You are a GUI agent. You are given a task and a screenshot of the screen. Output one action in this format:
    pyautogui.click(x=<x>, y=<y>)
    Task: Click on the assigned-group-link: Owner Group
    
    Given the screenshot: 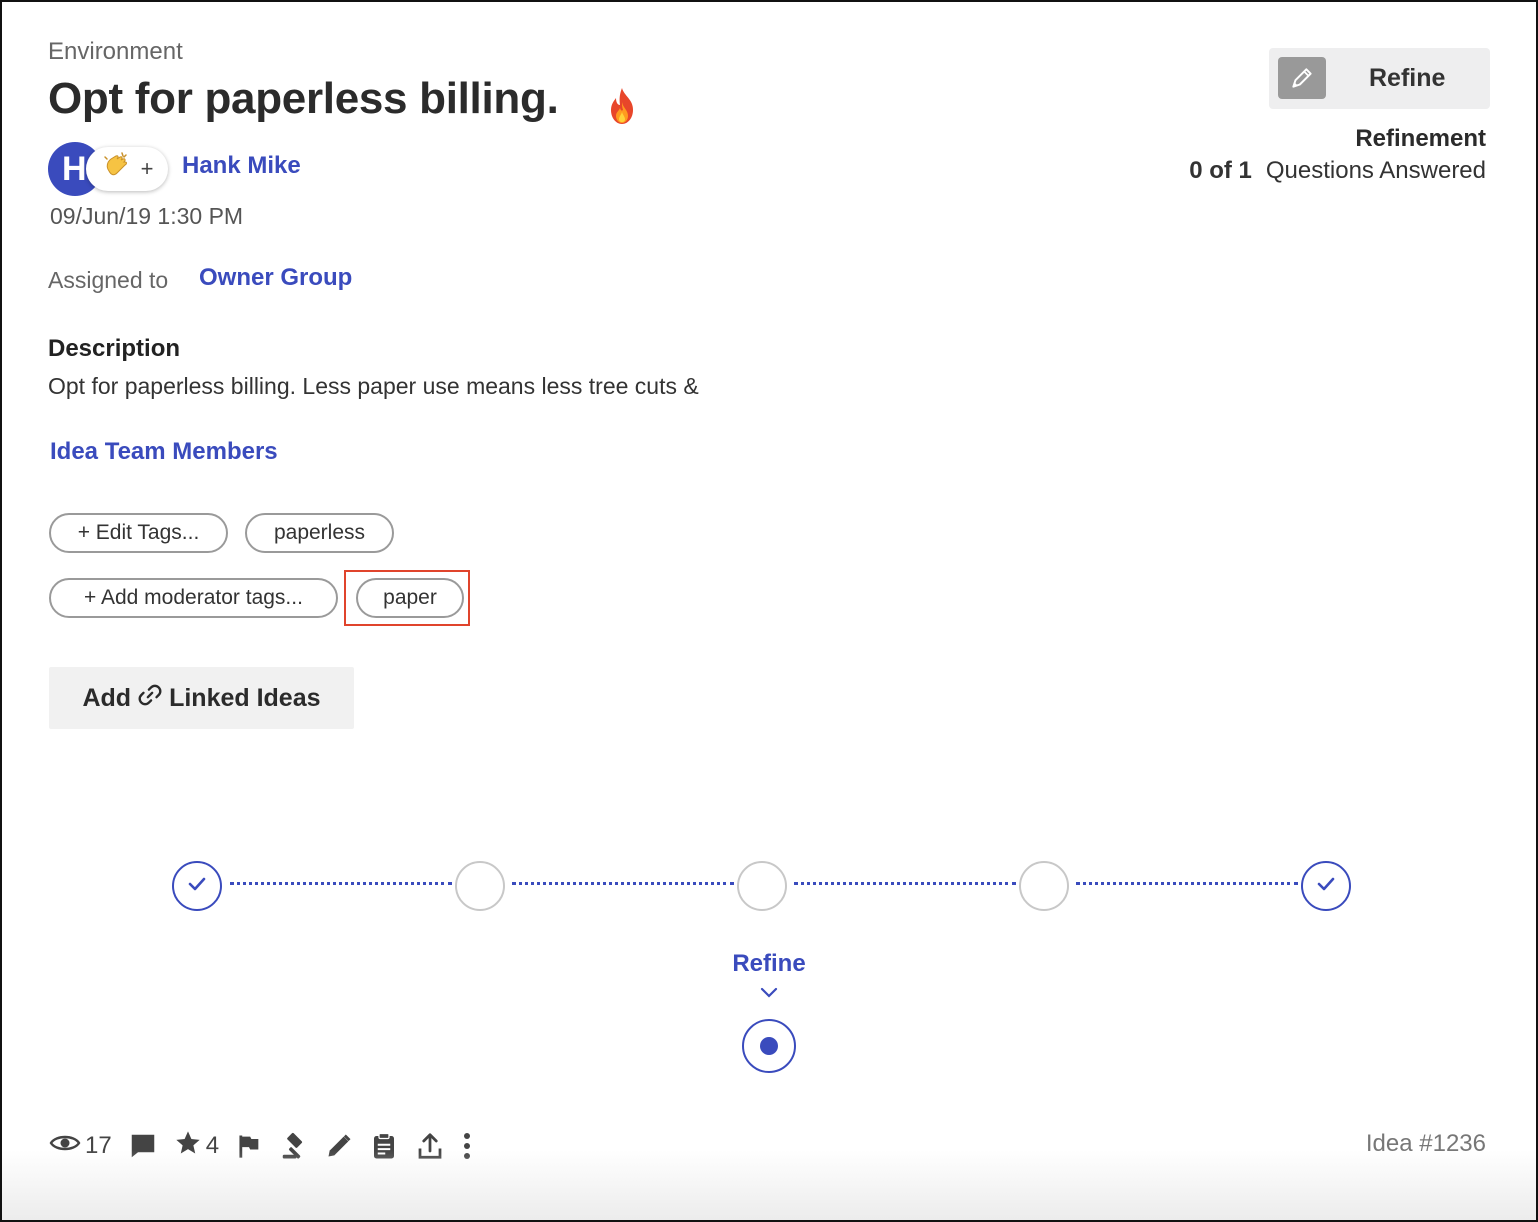 What is the action you would take?
    pyautogui.click(x=275, y=278)
    